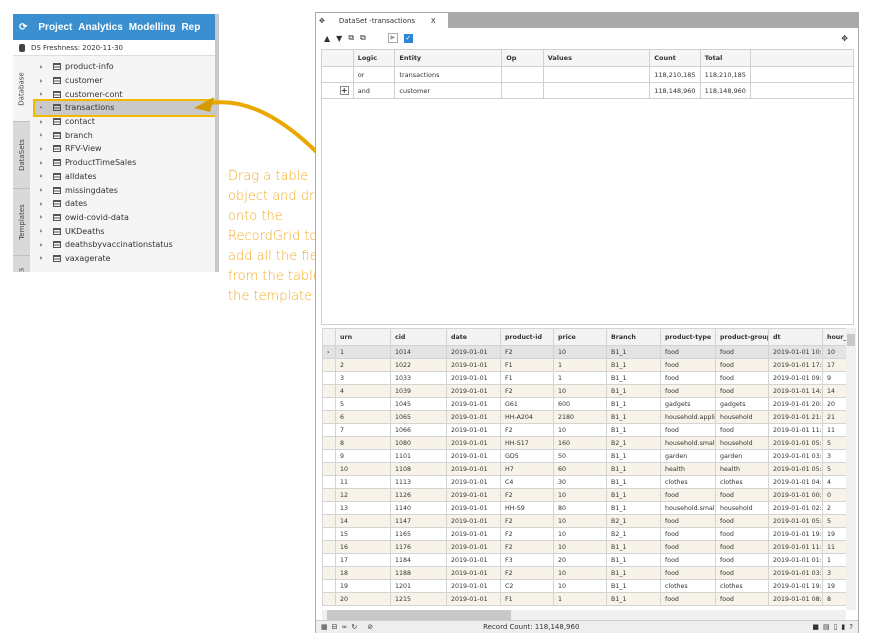 The height and width of the screenshot is (636, 874). Describe the element at coordinates (836, 627) in the screenshot. I see `document-icon: ▯` at that location.